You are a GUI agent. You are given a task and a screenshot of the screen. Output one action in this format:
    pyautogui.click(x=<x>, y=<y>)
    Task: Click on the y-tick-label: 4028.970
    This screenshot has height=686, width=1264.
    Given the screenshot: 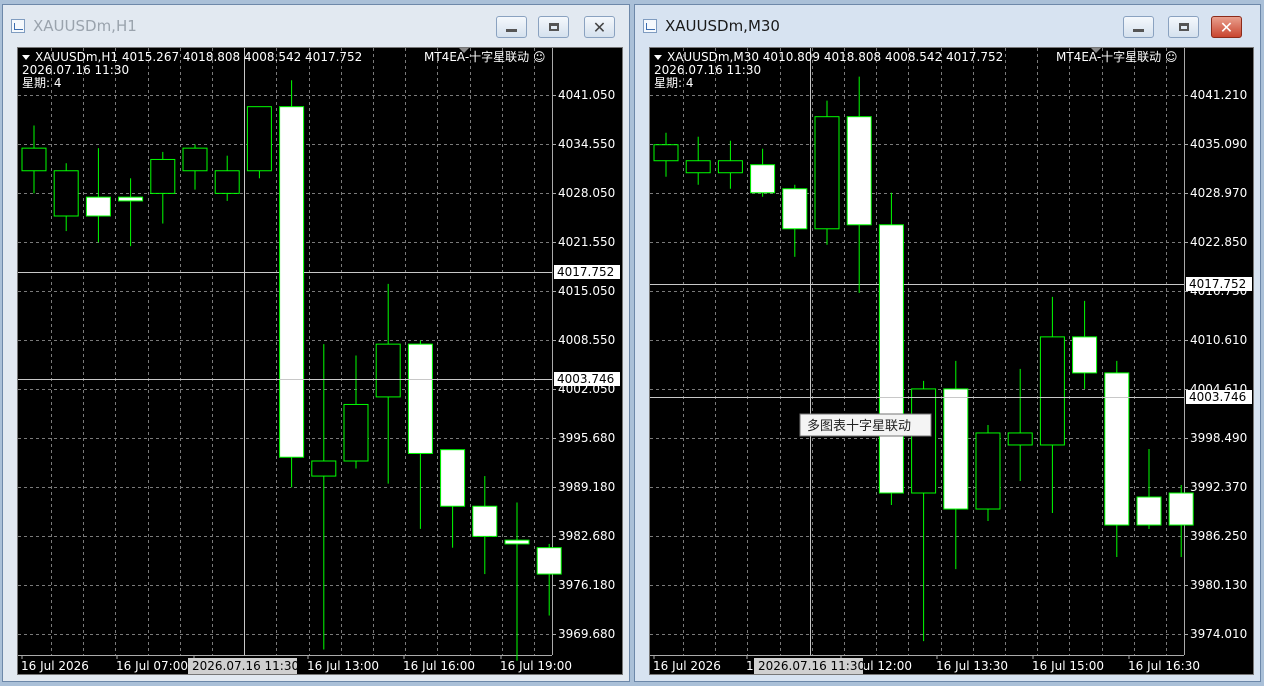 What is the action you would take?
    pyautogui.click(x=1218, y=193)
    